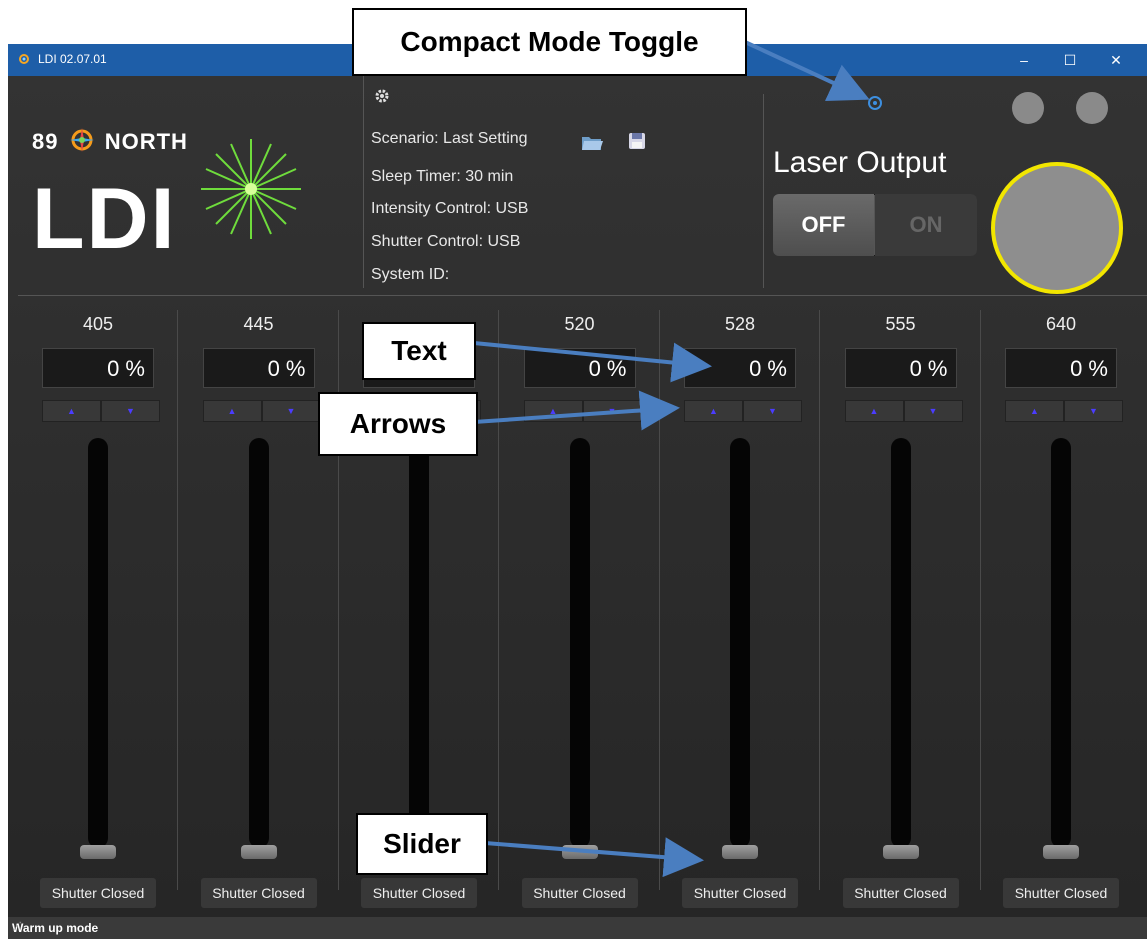  What do you see at coordinates (860, 162) in the screenshot?
I see `laser-output-title: Laser Output` at bounding box center [860, 162].